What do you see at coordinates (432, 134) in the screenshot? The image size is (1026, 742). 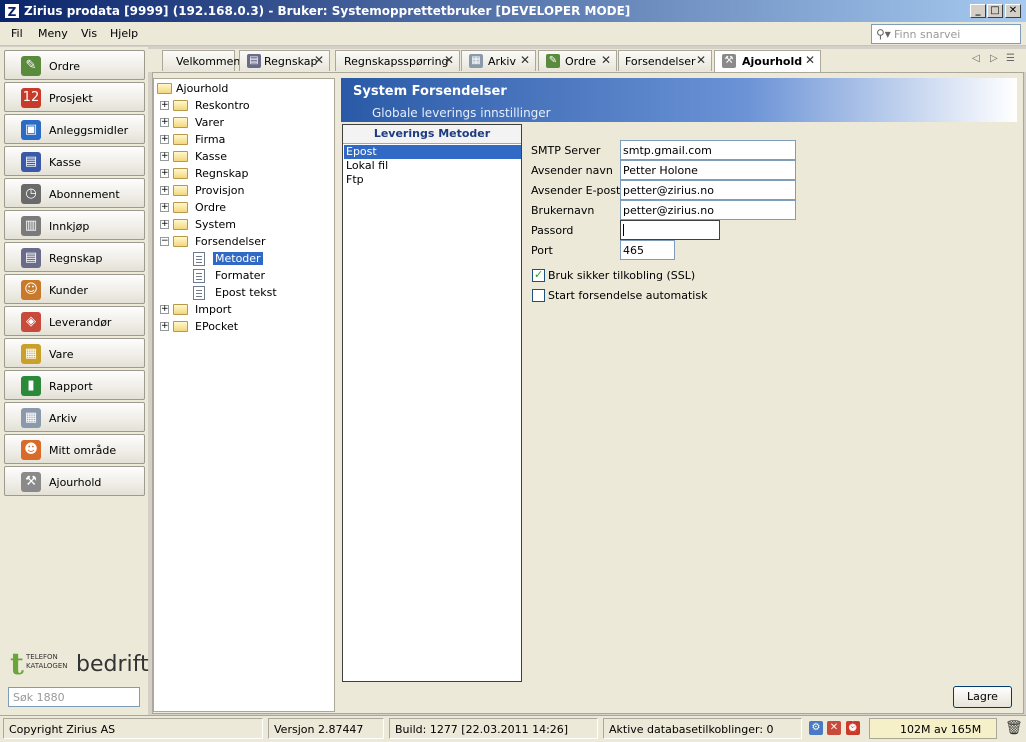 I see `delivery-methods-header: Leverings Metoder` at bounding box center [432, 134].